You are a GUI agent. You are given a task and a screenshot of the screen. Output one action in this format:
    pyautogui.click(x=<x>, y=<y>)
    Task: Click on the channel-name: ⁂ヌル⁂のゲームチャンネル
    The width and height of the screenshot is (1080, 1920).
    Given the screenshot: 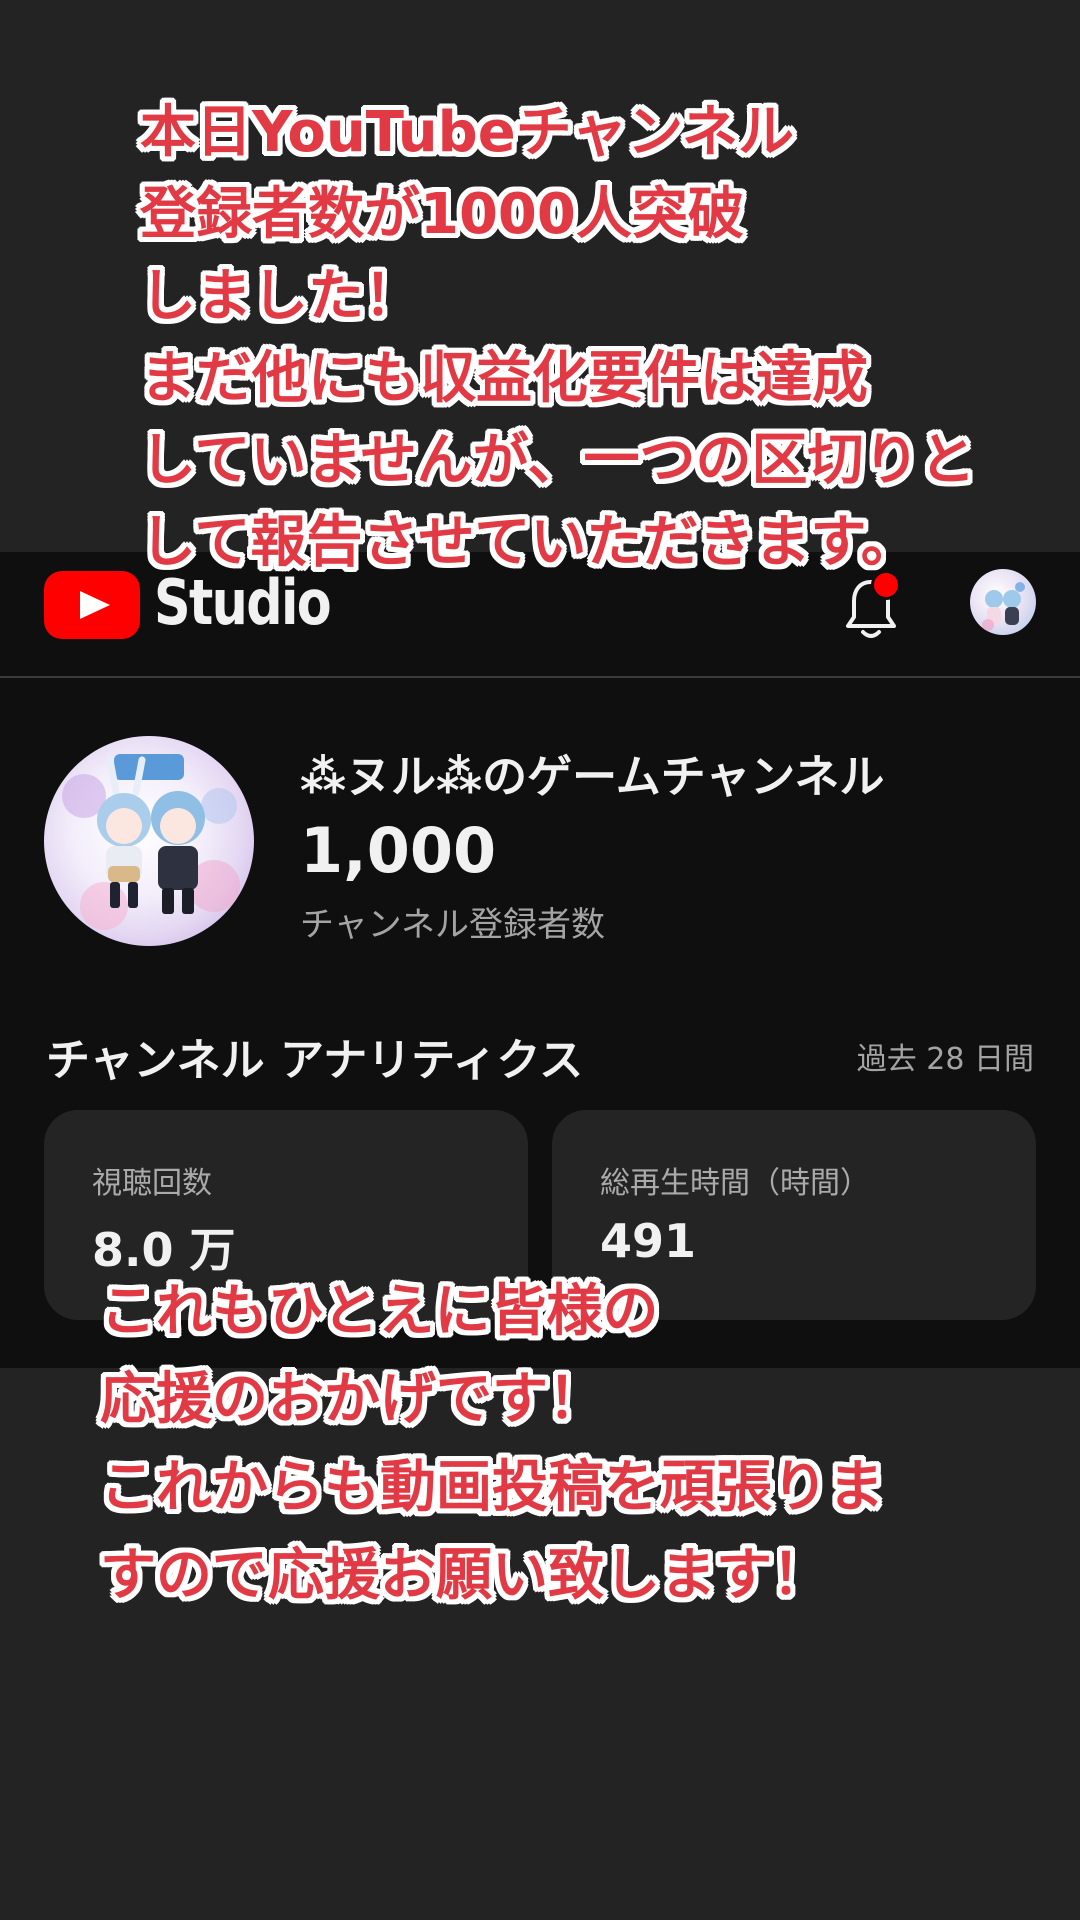 What is the action you would take?
    pyautogui.click(x=592, y=776)
    